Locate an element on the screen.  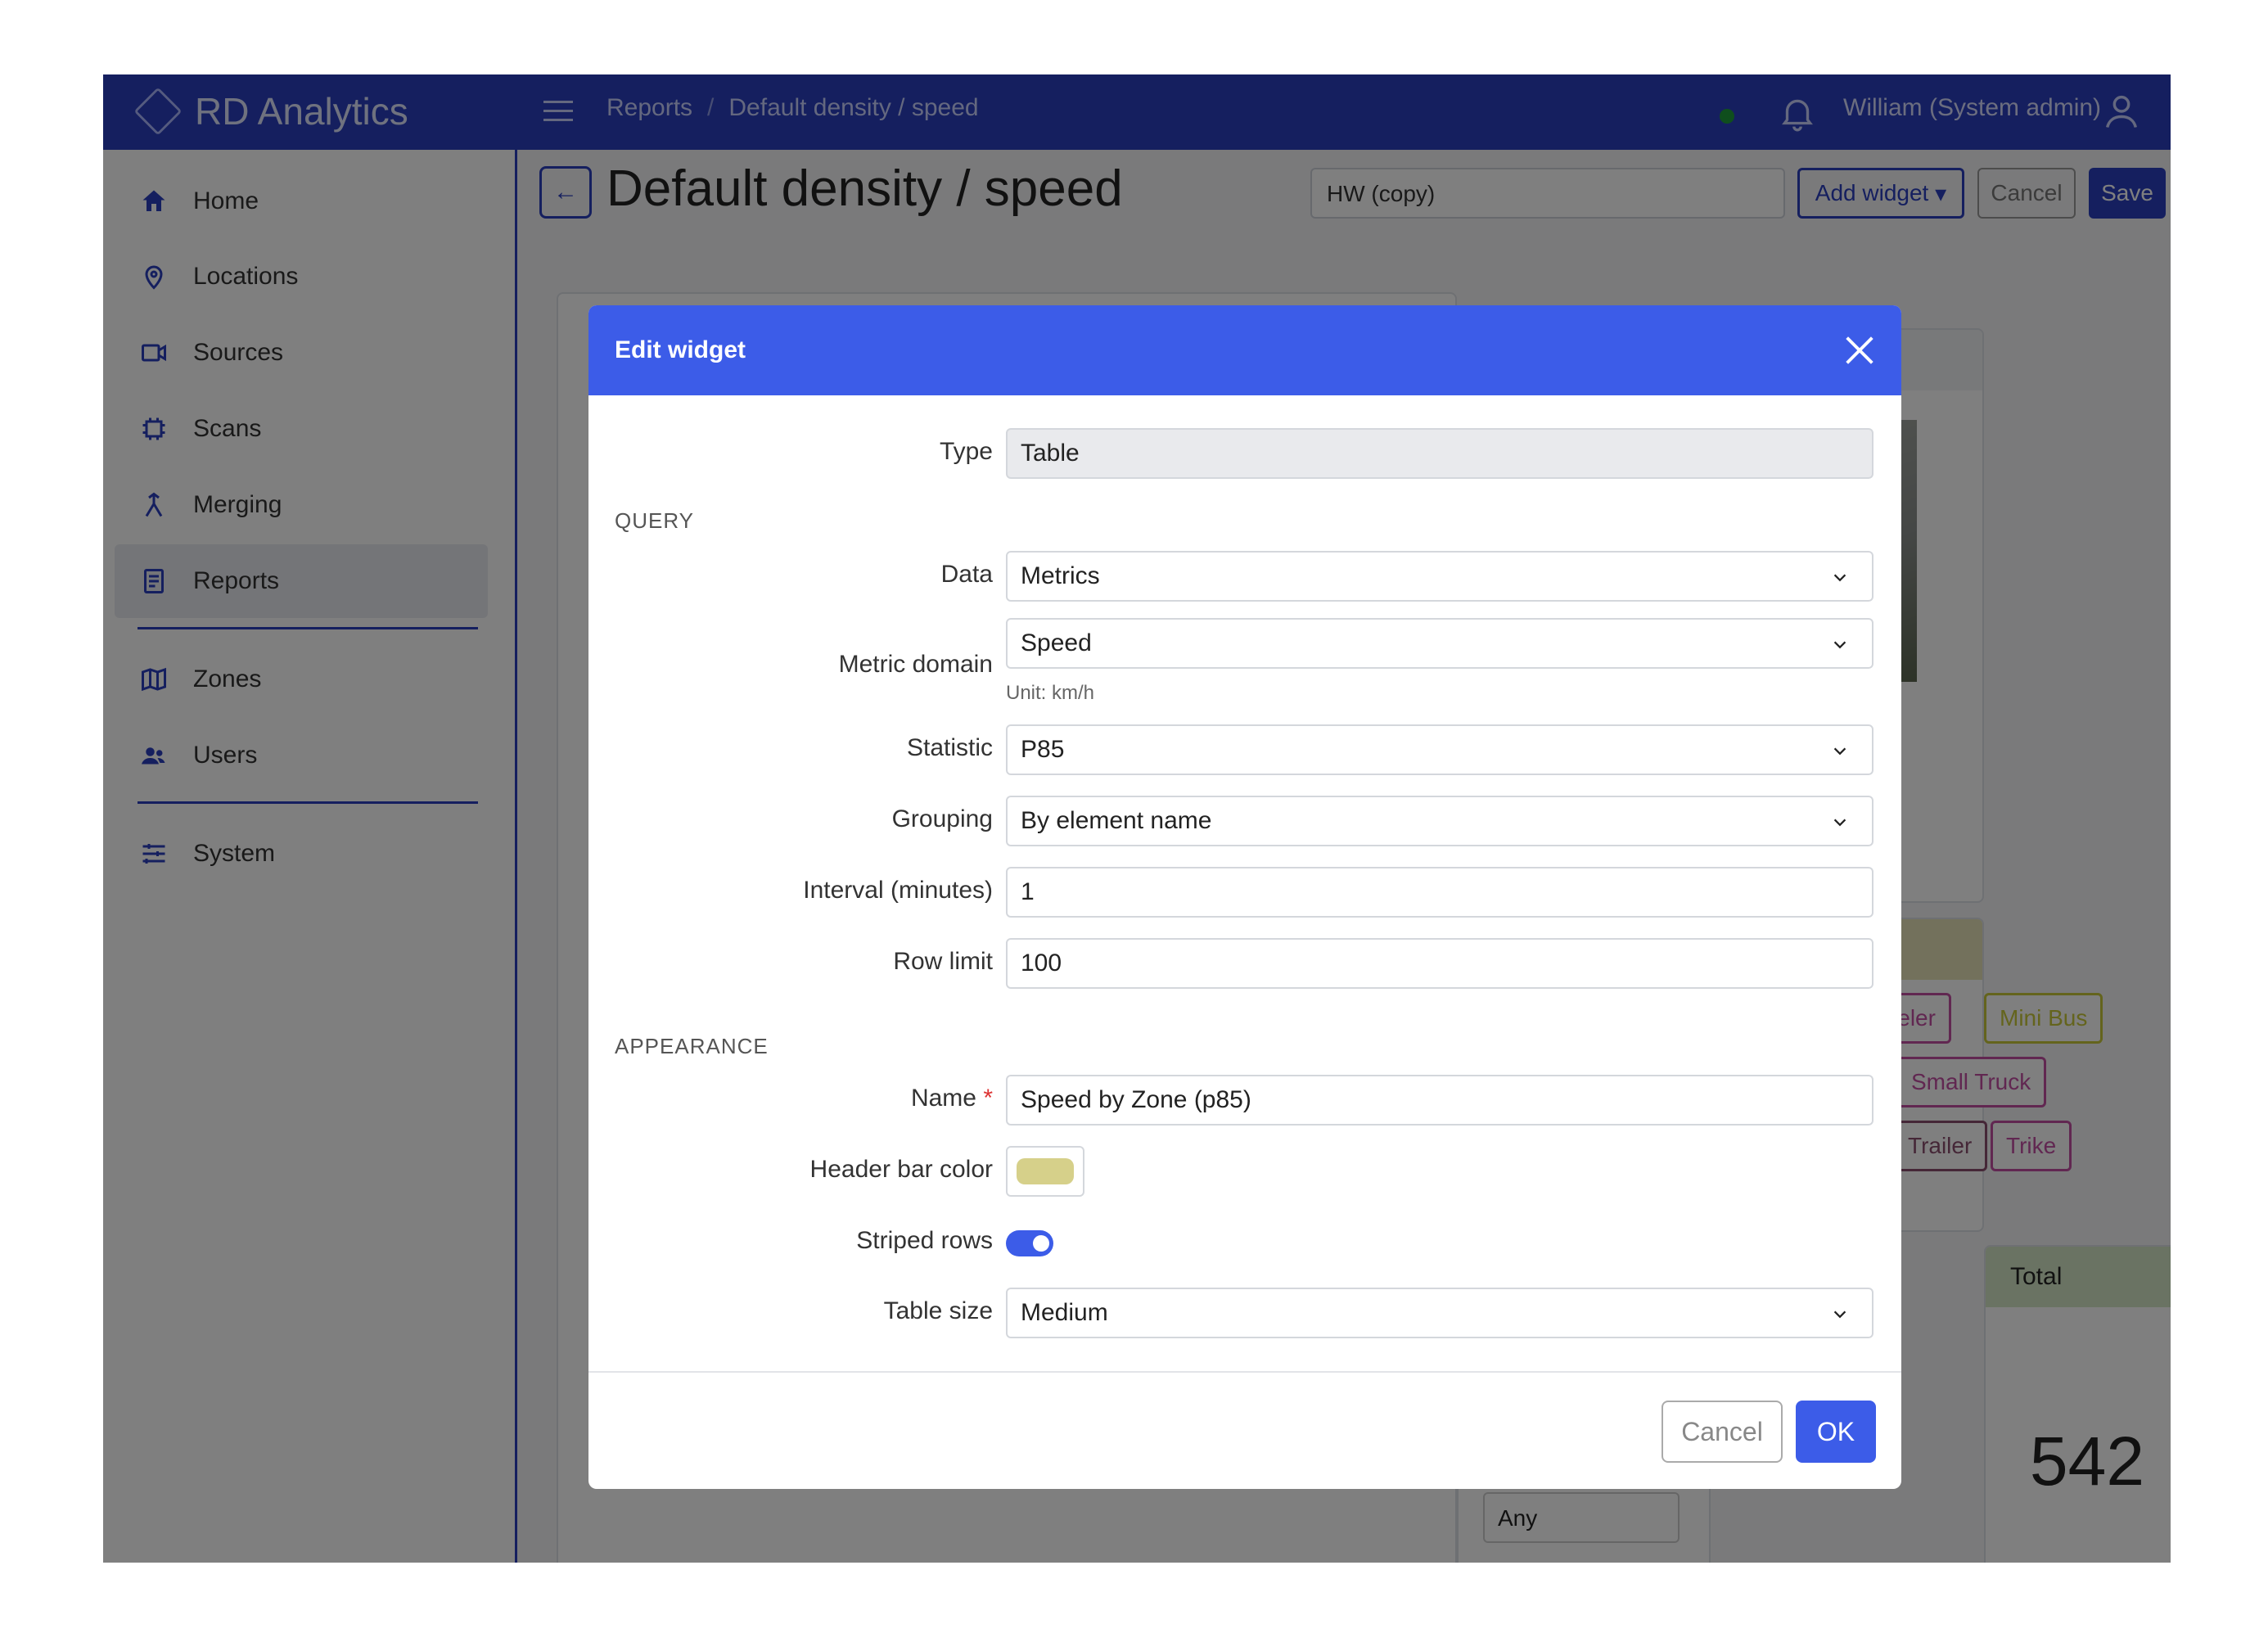
table-size-label: Table size is located at coordinates (938, 1311).